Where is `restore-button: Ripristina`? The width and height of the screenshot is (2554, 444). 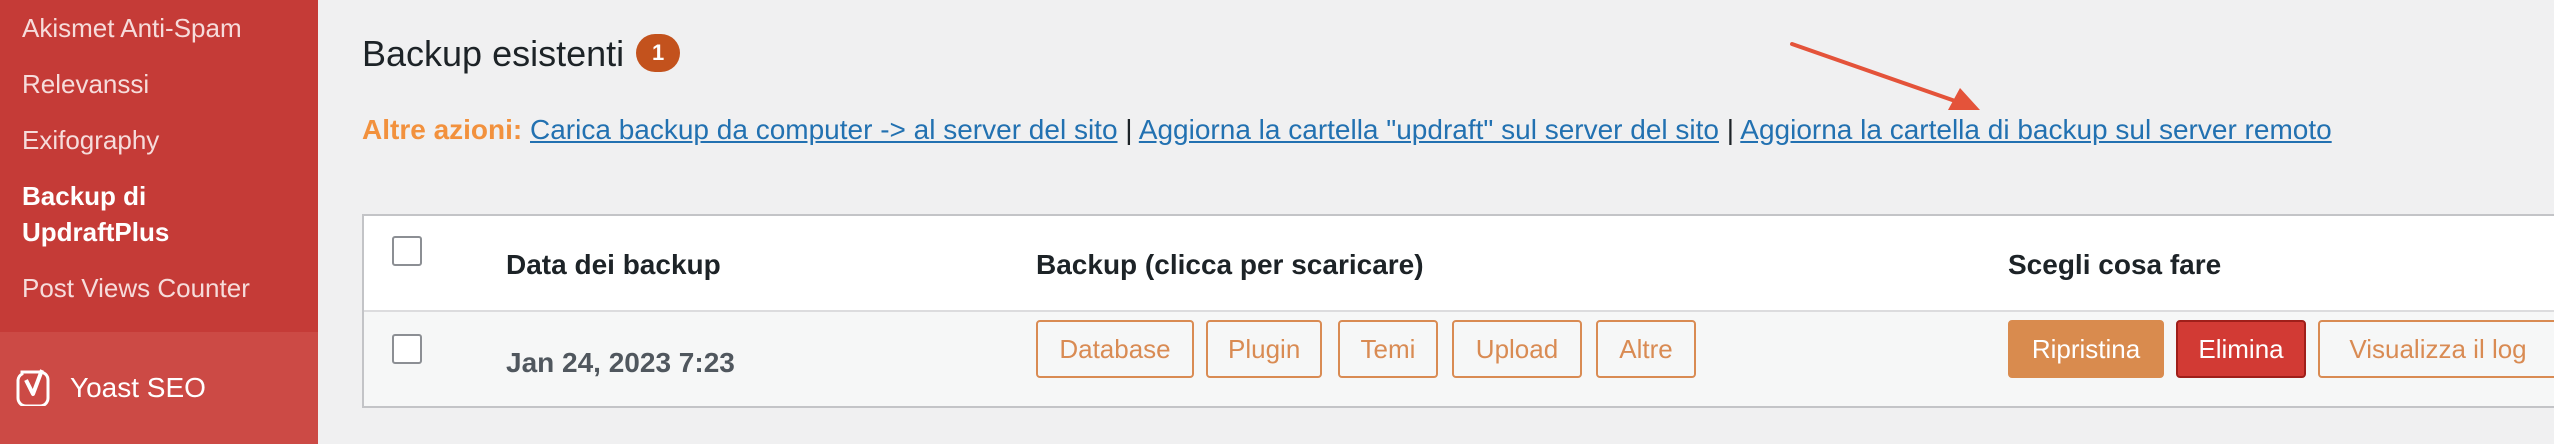
restore-button: Ripristina is located at coordinates (2086, 349).